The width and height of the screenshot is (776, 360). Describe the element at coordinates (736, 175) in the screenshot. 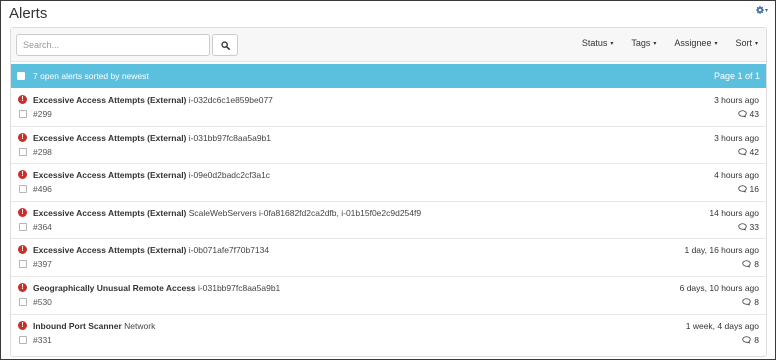

I see `alert-time: 4 hours ago` at that location.